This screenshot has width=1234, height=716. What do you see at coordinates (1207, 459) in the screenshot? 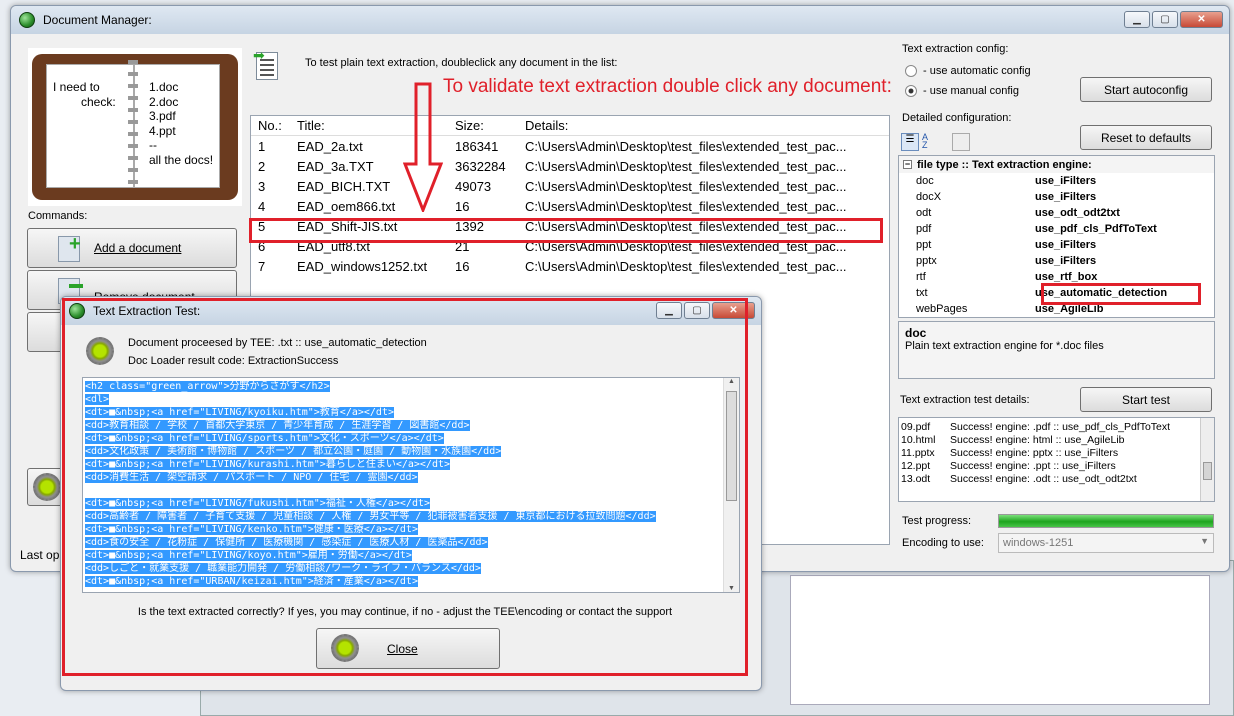
I see `test-log-scrollbar` at bounding box center [1207, 459].